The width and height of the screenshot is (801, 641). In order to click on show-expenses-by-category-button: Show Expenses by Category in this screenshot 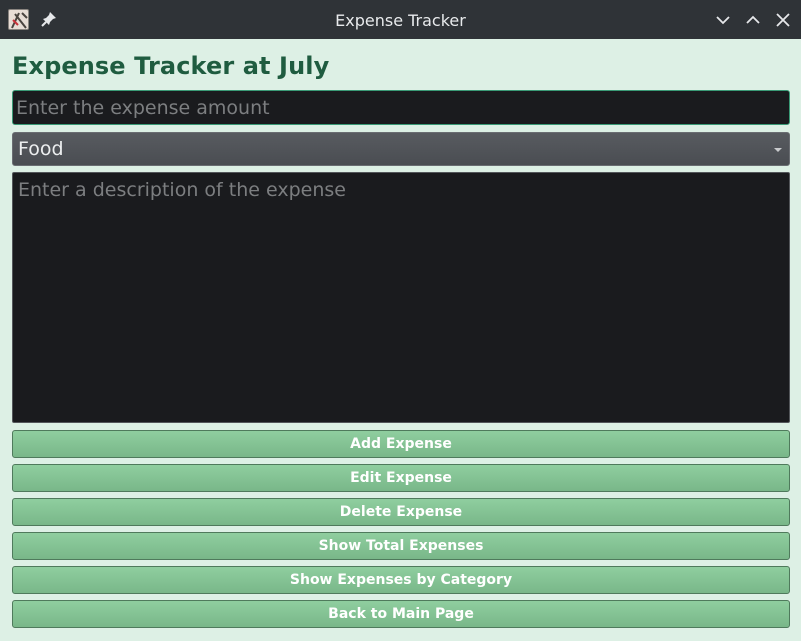, I will do `click(401, 580)`.